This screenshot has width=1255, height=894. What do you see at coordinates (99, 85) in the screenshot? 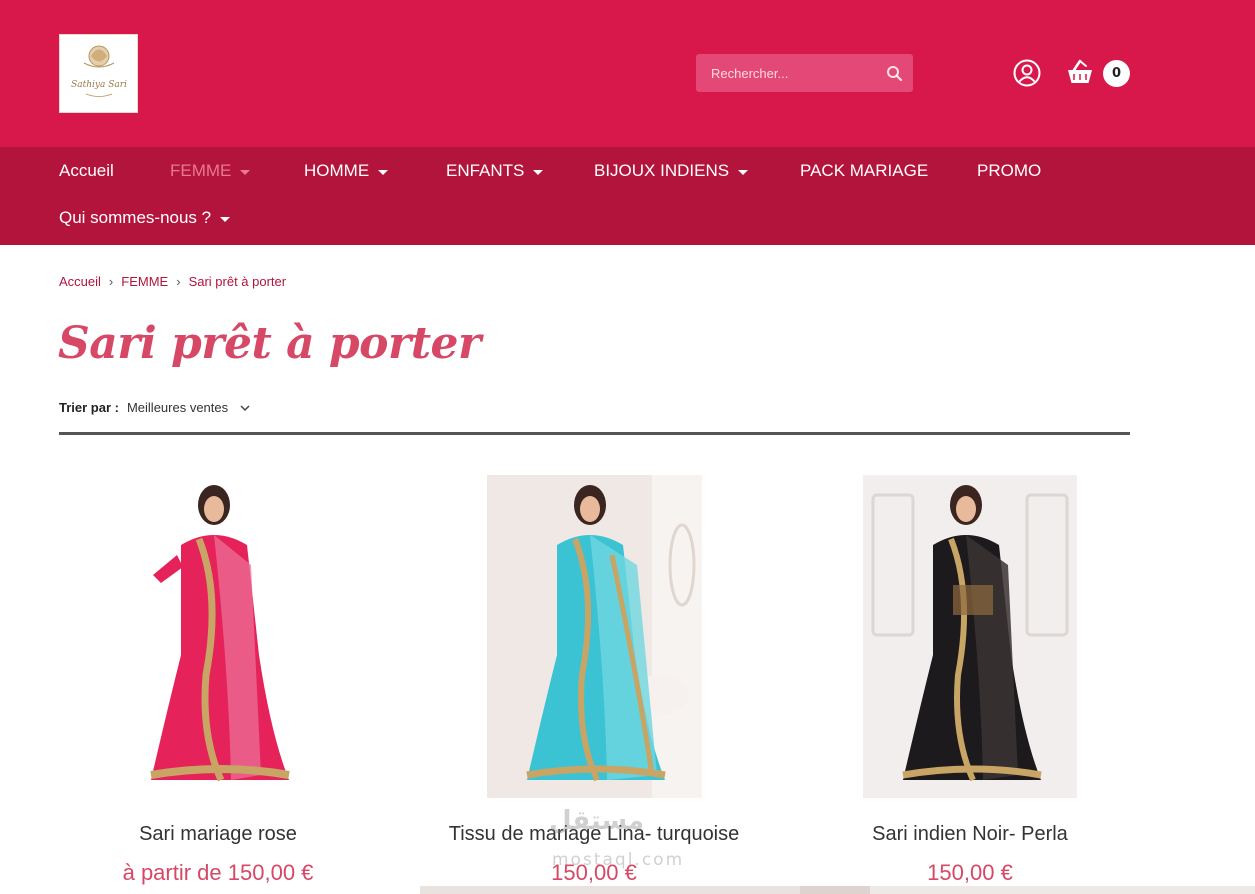
I see `logo-text: Sathiya Sari` at bounding box center [99, 85].